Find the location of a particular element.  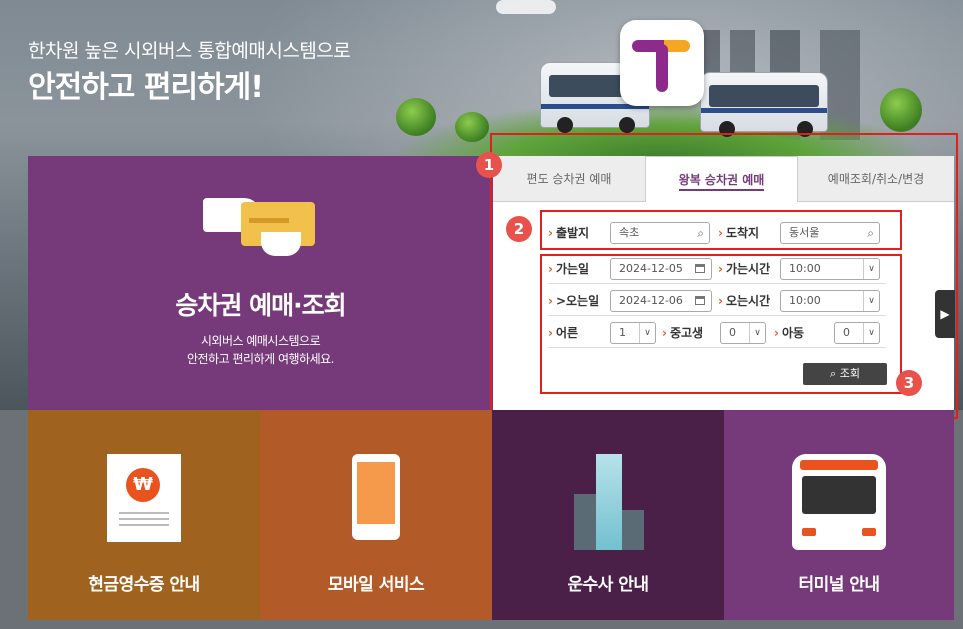

tile-label: 현금영수증 안내 is located at coordinates (144, 585).